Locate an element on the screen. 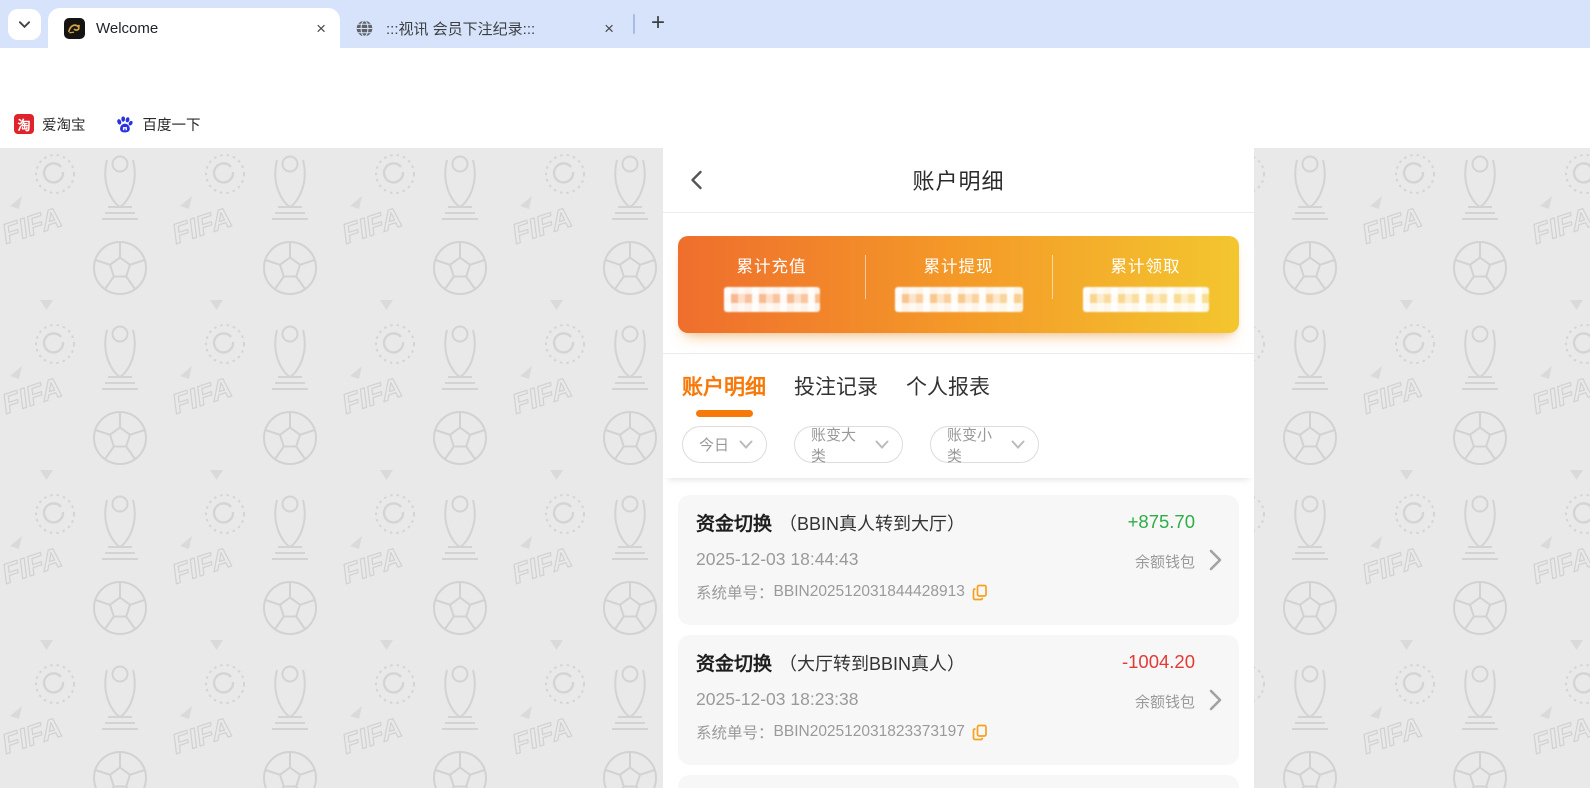  record-datetime: 2025-12-03 18:44:43 is located at coordinates (777, 559).